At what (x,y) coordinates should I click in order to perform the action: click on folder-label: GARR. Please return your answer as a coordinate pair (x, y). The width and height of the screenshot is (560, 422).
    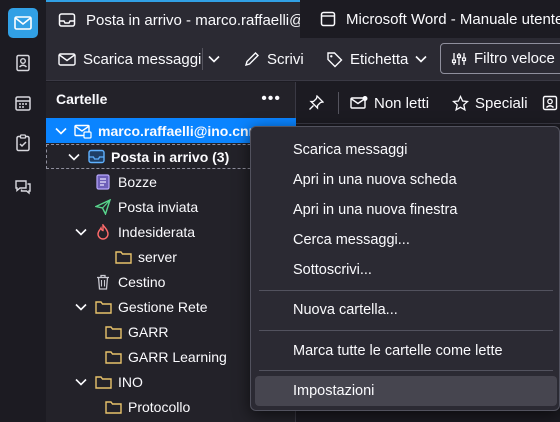
    Looking at the image, I should click on (148, 331).